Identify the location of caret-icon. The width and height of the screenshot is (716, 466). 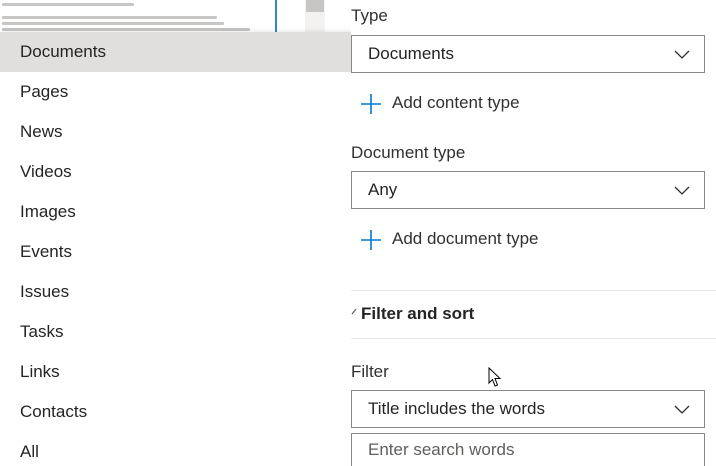
(354, 311).